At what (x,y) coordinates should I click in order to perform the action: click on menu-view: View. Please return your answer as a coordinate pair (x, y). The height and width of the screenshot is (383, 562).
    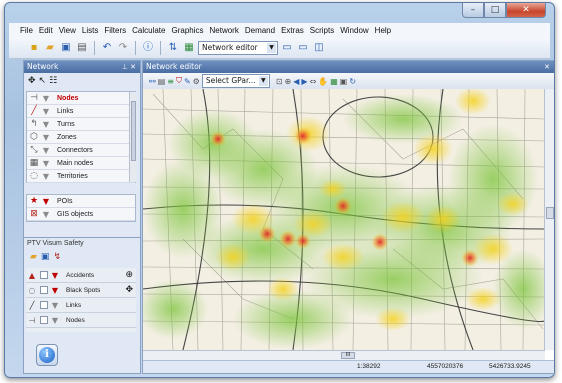
    Looking at the image, I should click on (67, 30).